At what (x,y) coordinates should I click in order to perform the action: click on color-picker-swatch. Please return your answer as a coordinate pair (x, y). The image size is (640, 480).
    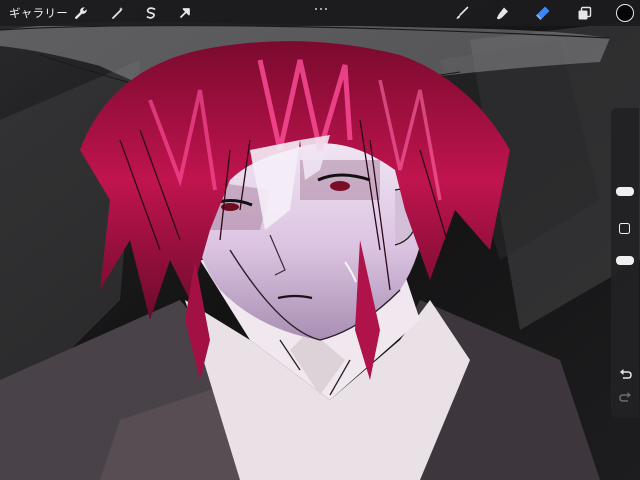
    Looking at the image, I should click on (625, 13).